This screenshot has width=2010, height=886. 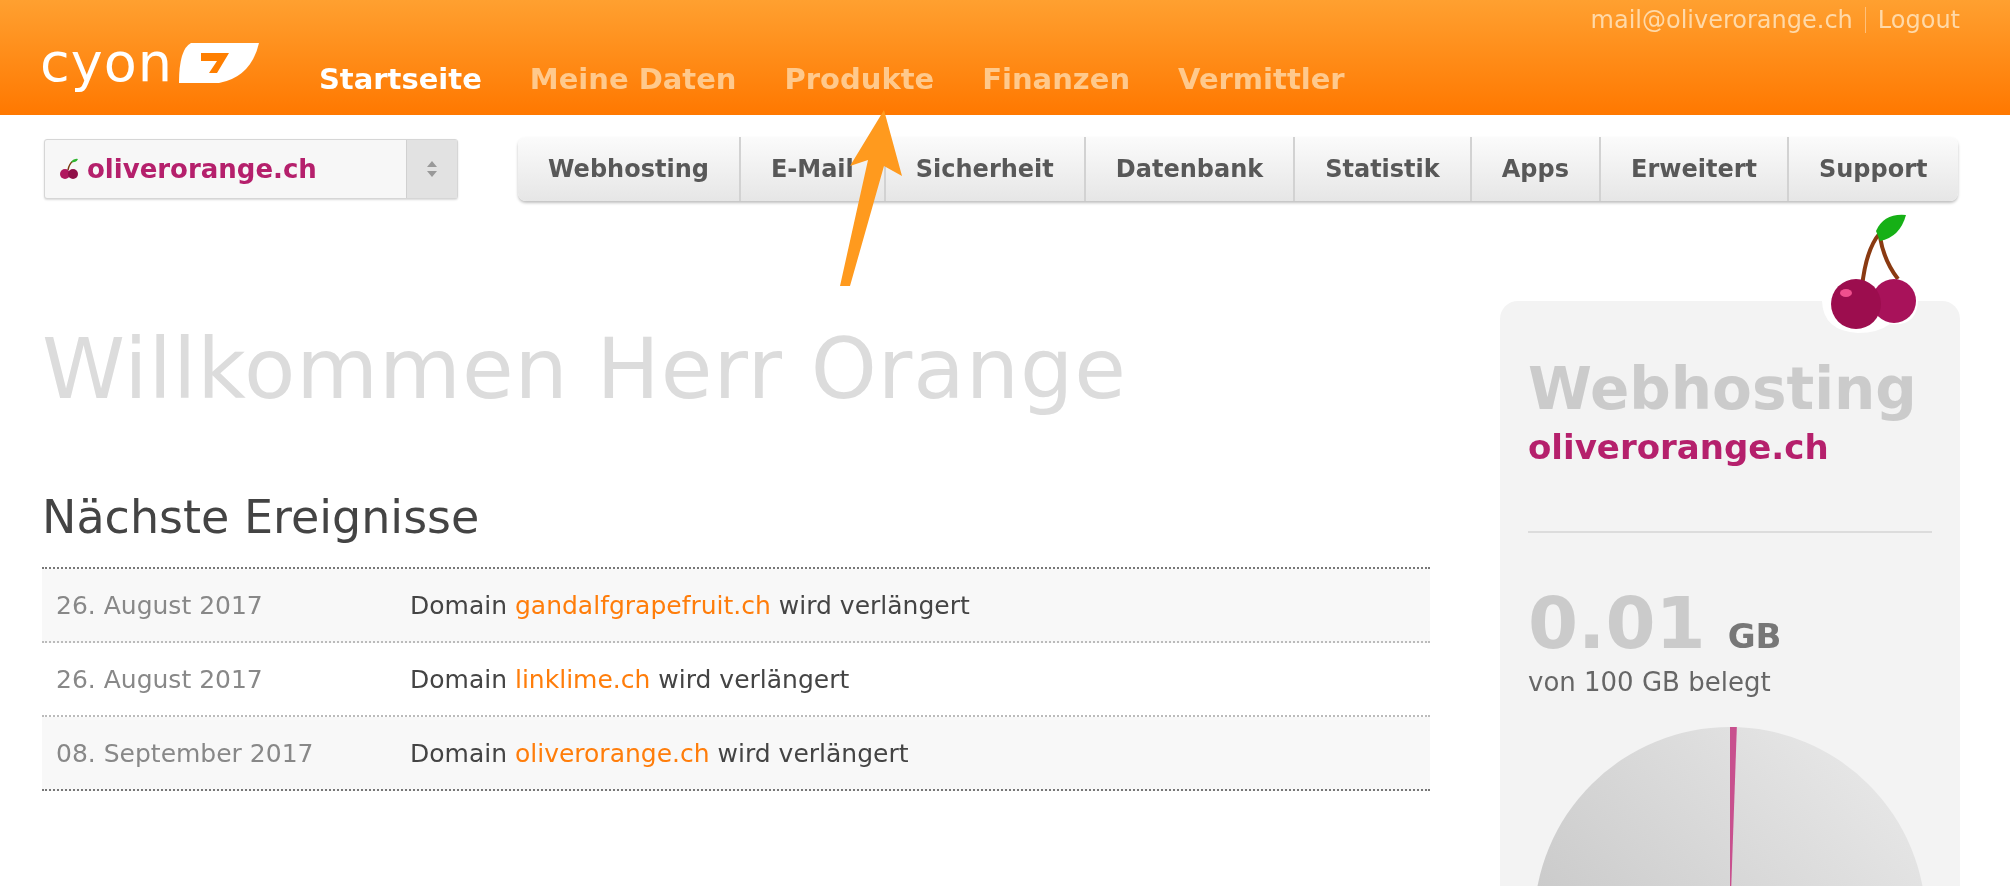 I want to click on stepper-icon, so click(x=431, y=169).